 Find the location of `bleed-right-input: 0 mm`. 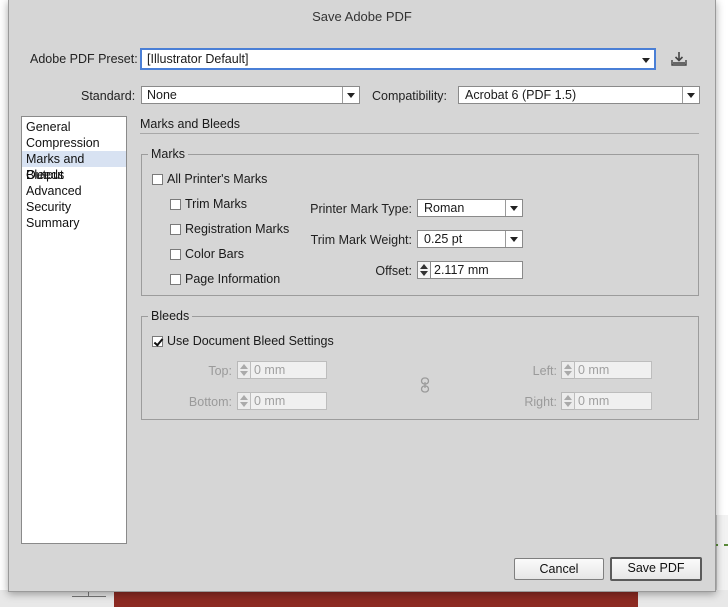

bleed-right-input: 0 mm is located at coordinates (613, 401).